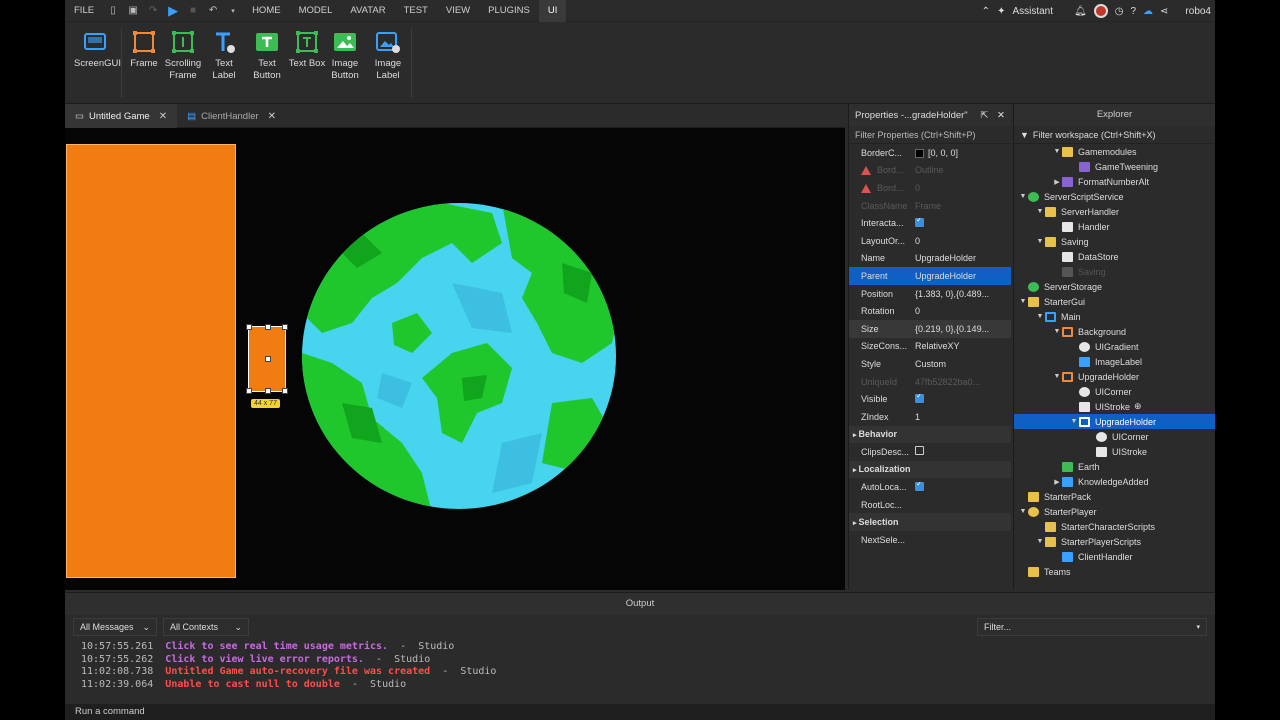  I want to click on quick-access-dropdown-icon: ▾, so click(233, 11).